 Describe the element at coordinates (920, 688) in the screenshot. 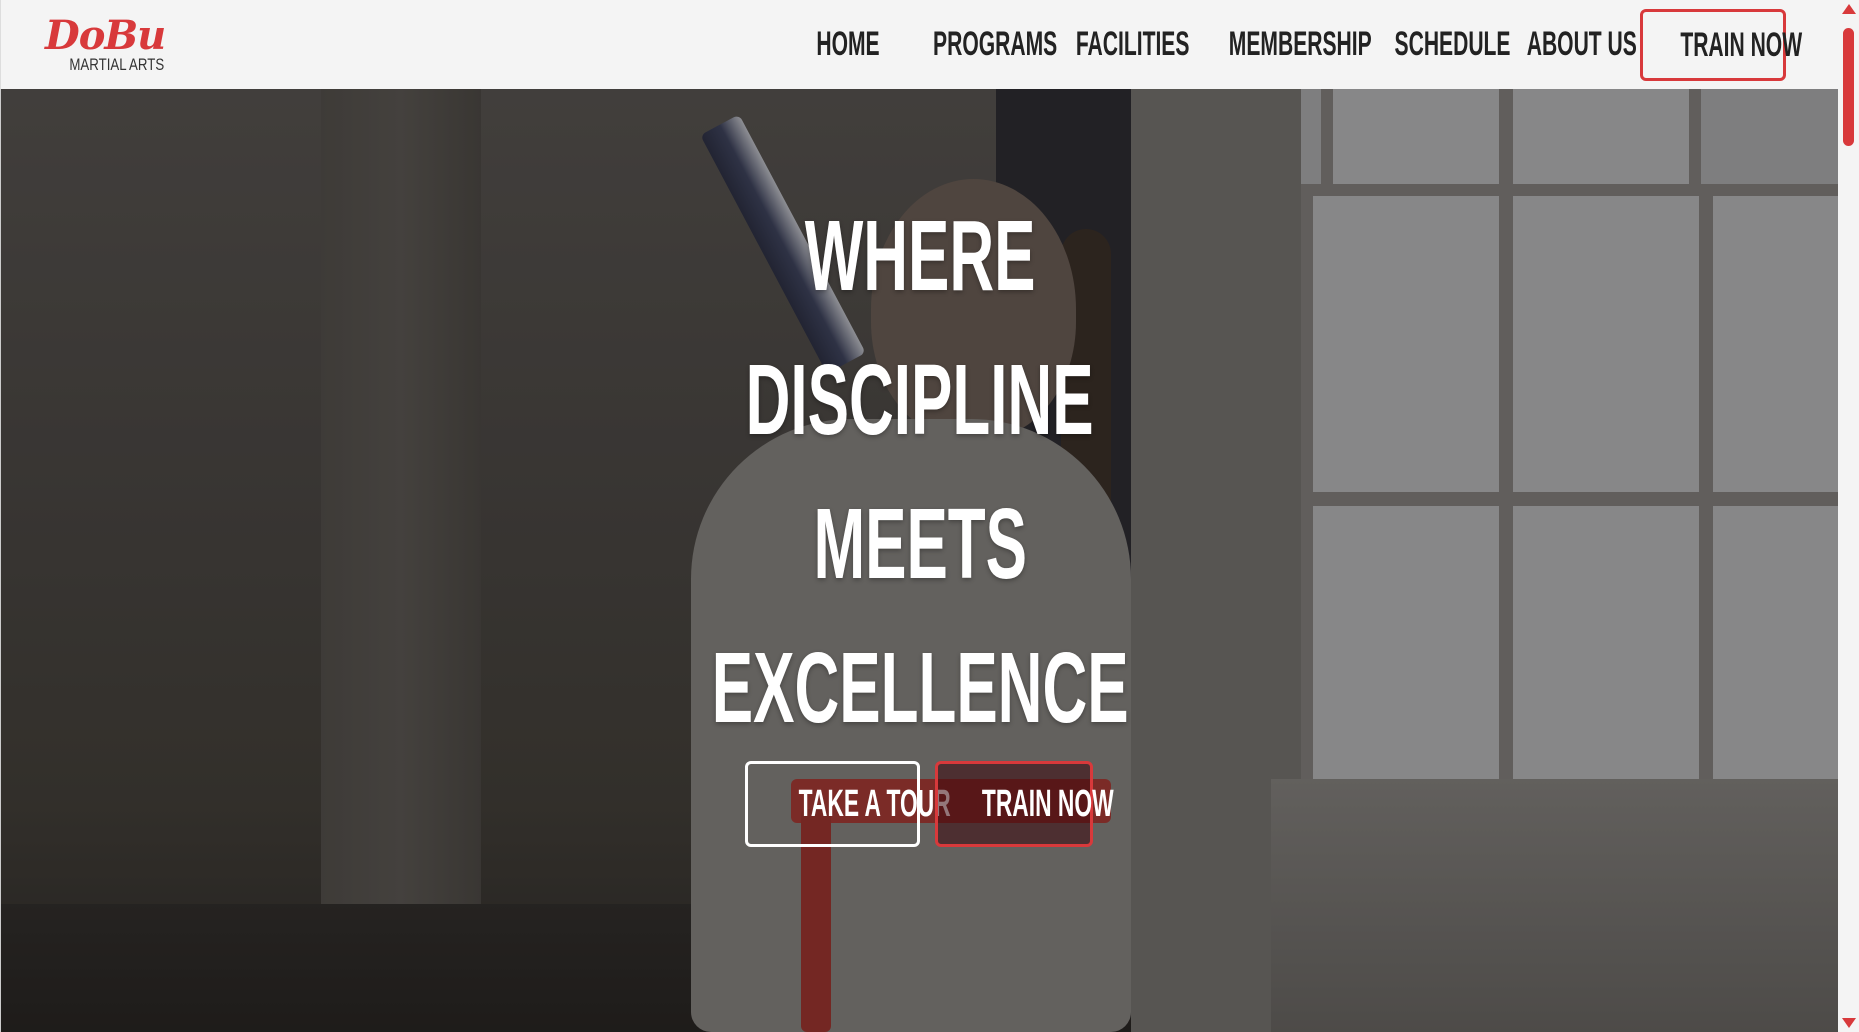

I see `headline-line-4: EXCELLENCE` at that location.